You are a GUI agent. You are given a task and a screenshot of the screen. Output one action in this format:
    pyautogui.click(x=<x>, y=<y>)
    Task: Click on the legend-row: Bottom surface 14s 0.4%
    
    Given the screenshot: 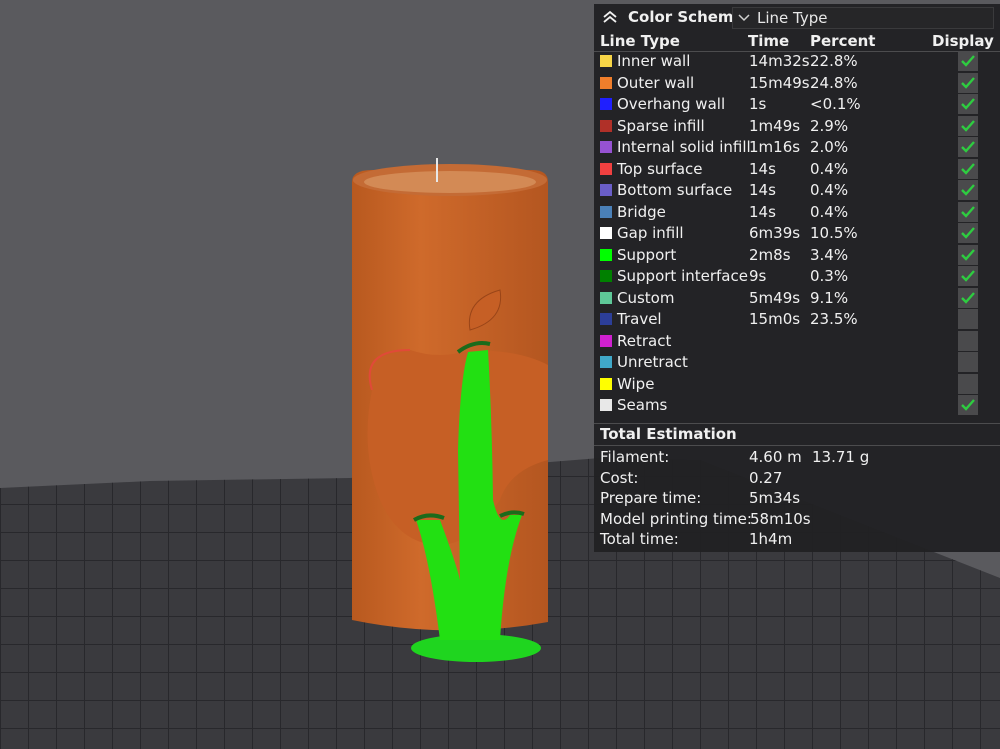 What is the action you would take?
    pyautogui.click(x=797, y=191)
    